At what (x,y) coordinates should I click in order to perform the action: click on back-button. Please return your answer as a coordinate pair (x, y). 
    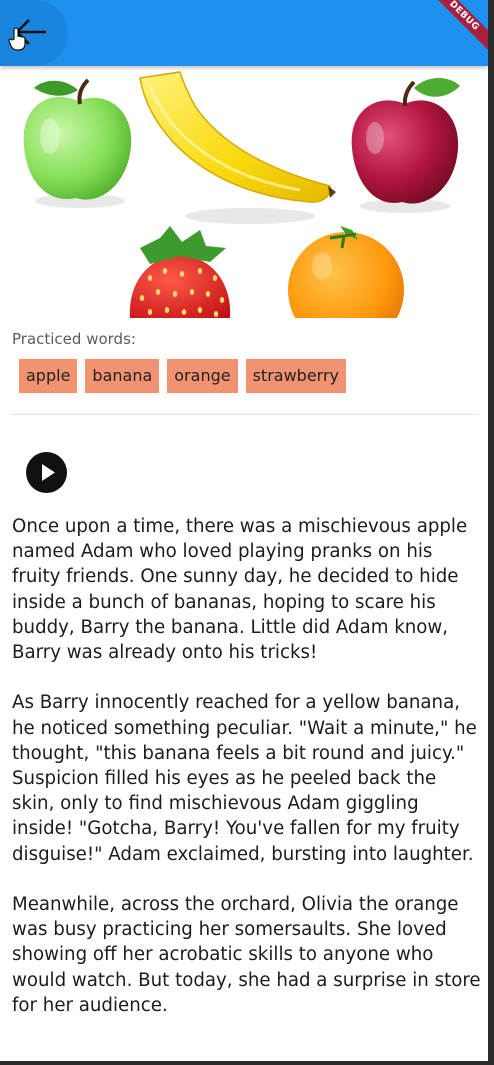
    Looking at the image, I should click on (34, 33).